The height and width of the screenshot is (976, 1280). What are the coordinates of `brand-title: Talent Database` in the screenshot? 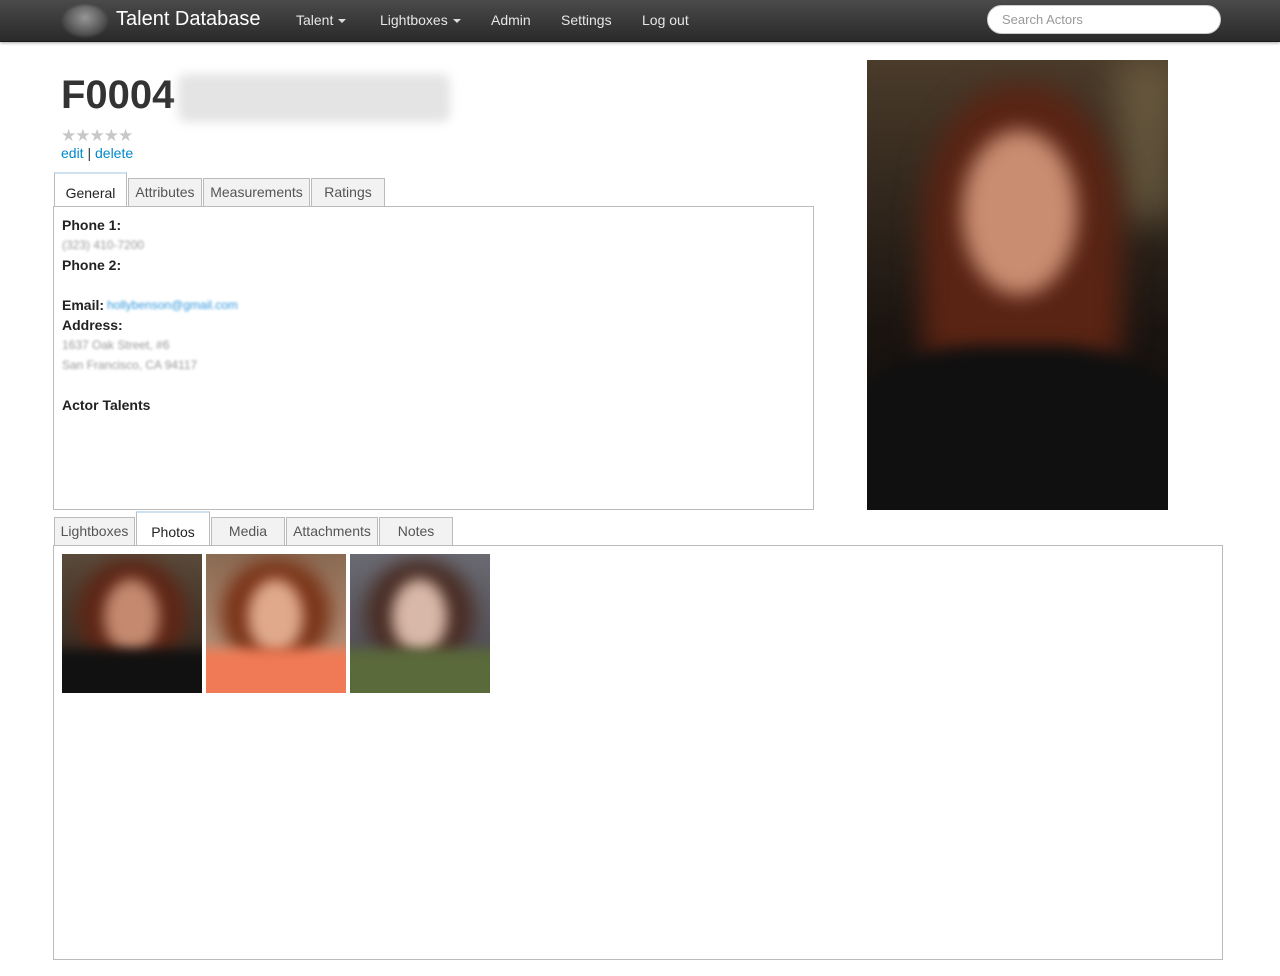 It's located at (188, 19).